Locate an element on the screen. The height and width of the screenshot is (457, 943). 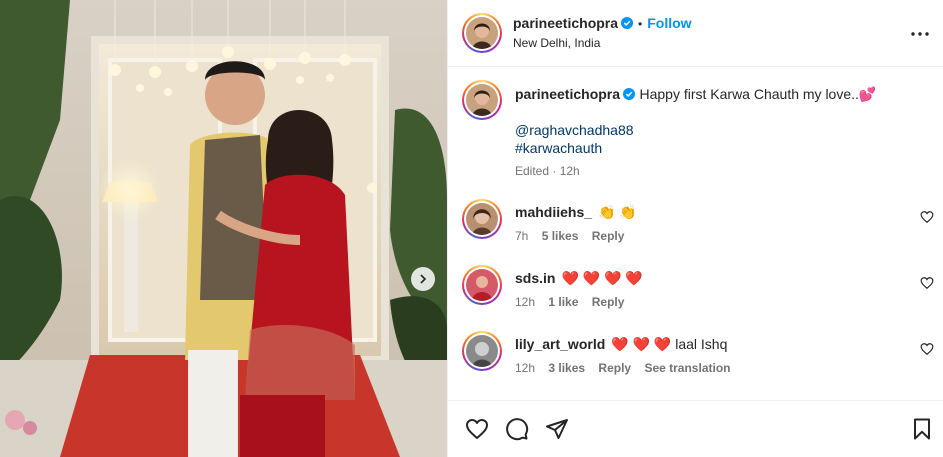
comment-text: 👏 👏 is located at coordinates (617, 212).